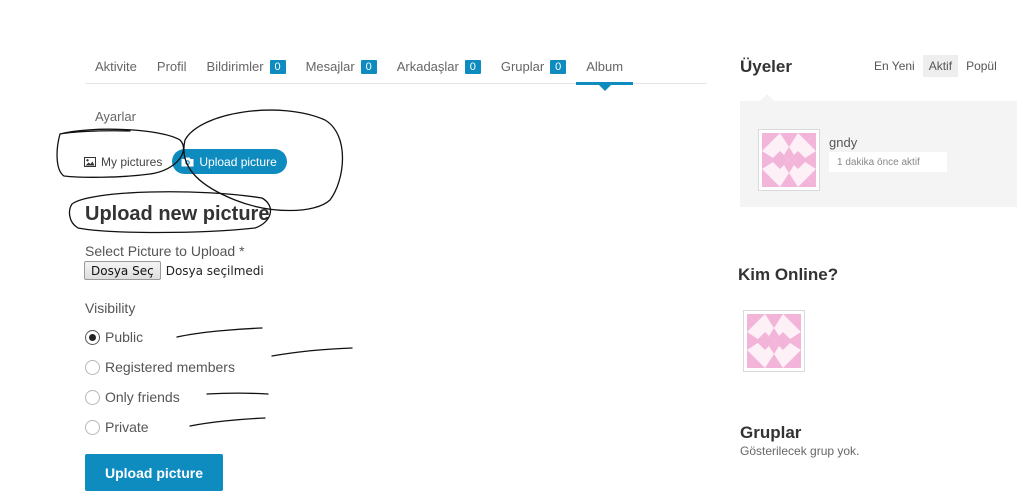  I want to click on online-avatar, so click(774, 341).